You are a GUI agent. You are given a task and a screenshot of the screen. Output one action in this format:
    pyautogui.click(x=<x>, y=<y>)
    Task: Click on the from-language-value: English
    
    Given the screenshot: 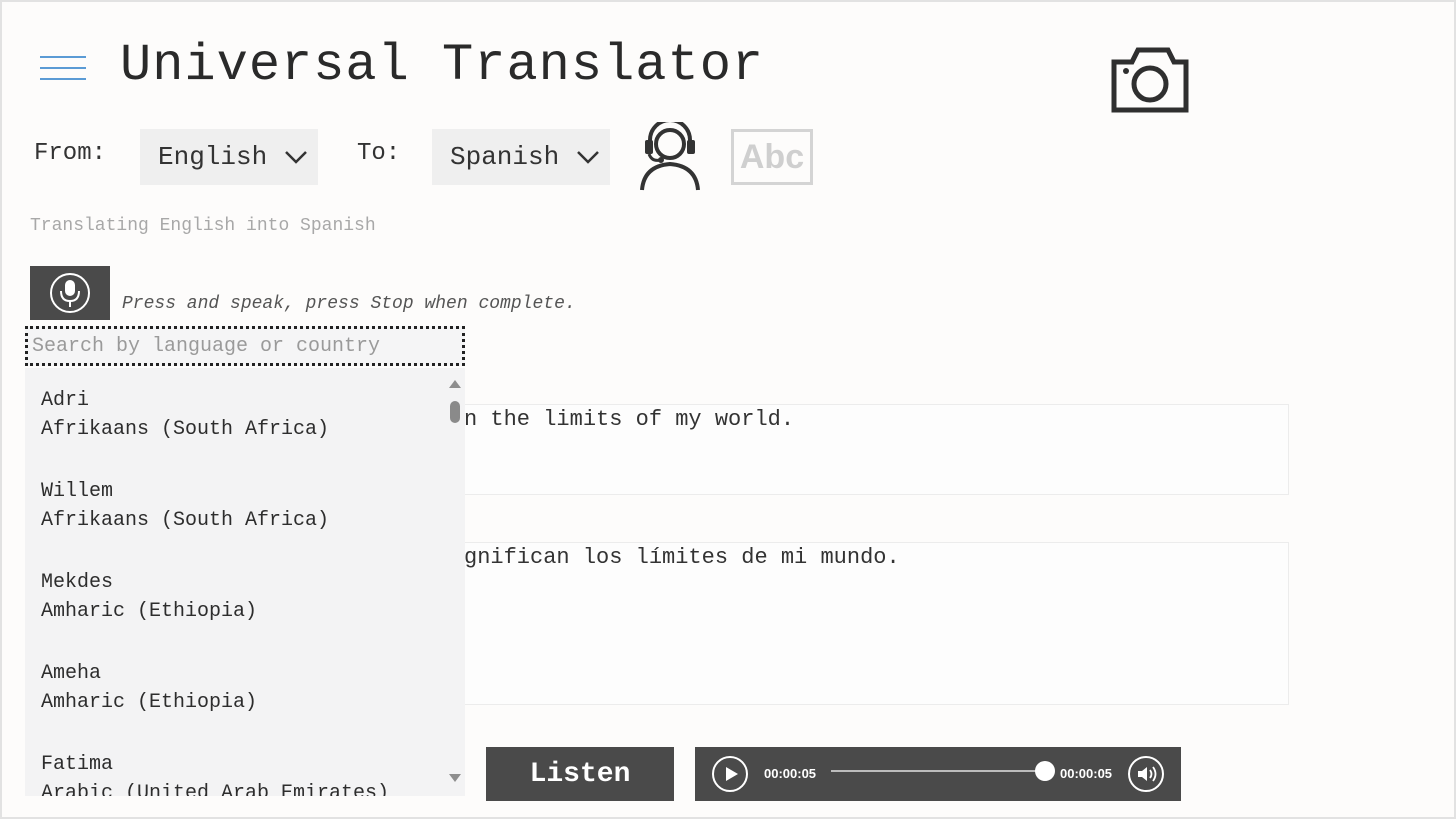 What is the action you would take?
    pyautogui.click(x=213, y=157)
    